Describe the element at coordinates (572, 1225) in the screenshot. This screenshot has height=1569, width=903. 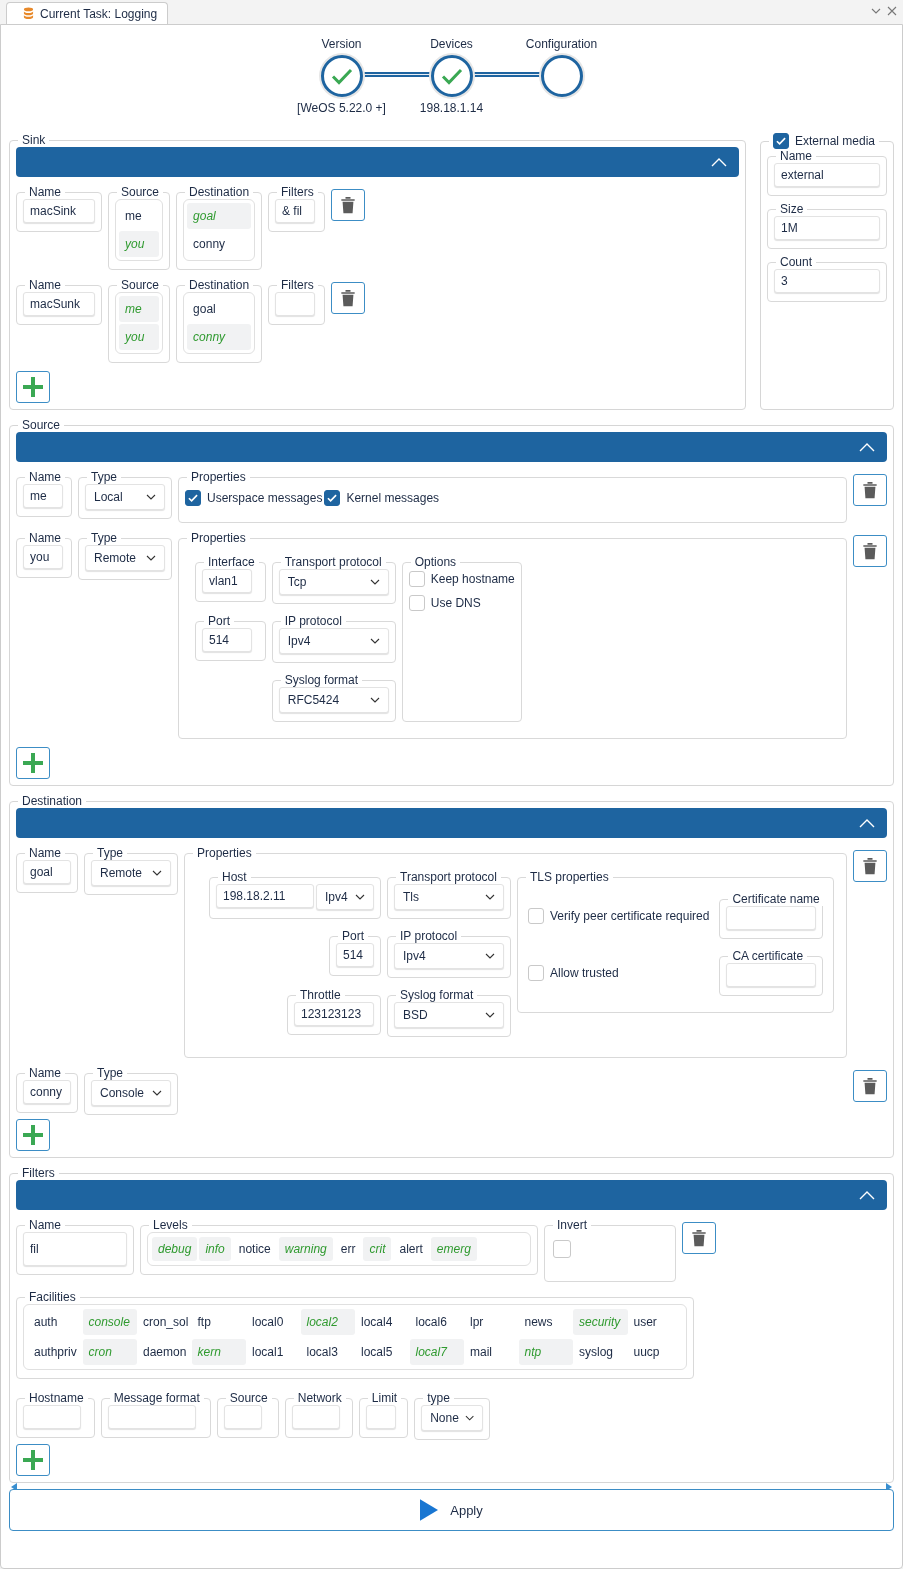
I see `field-label: Invert` at that location.